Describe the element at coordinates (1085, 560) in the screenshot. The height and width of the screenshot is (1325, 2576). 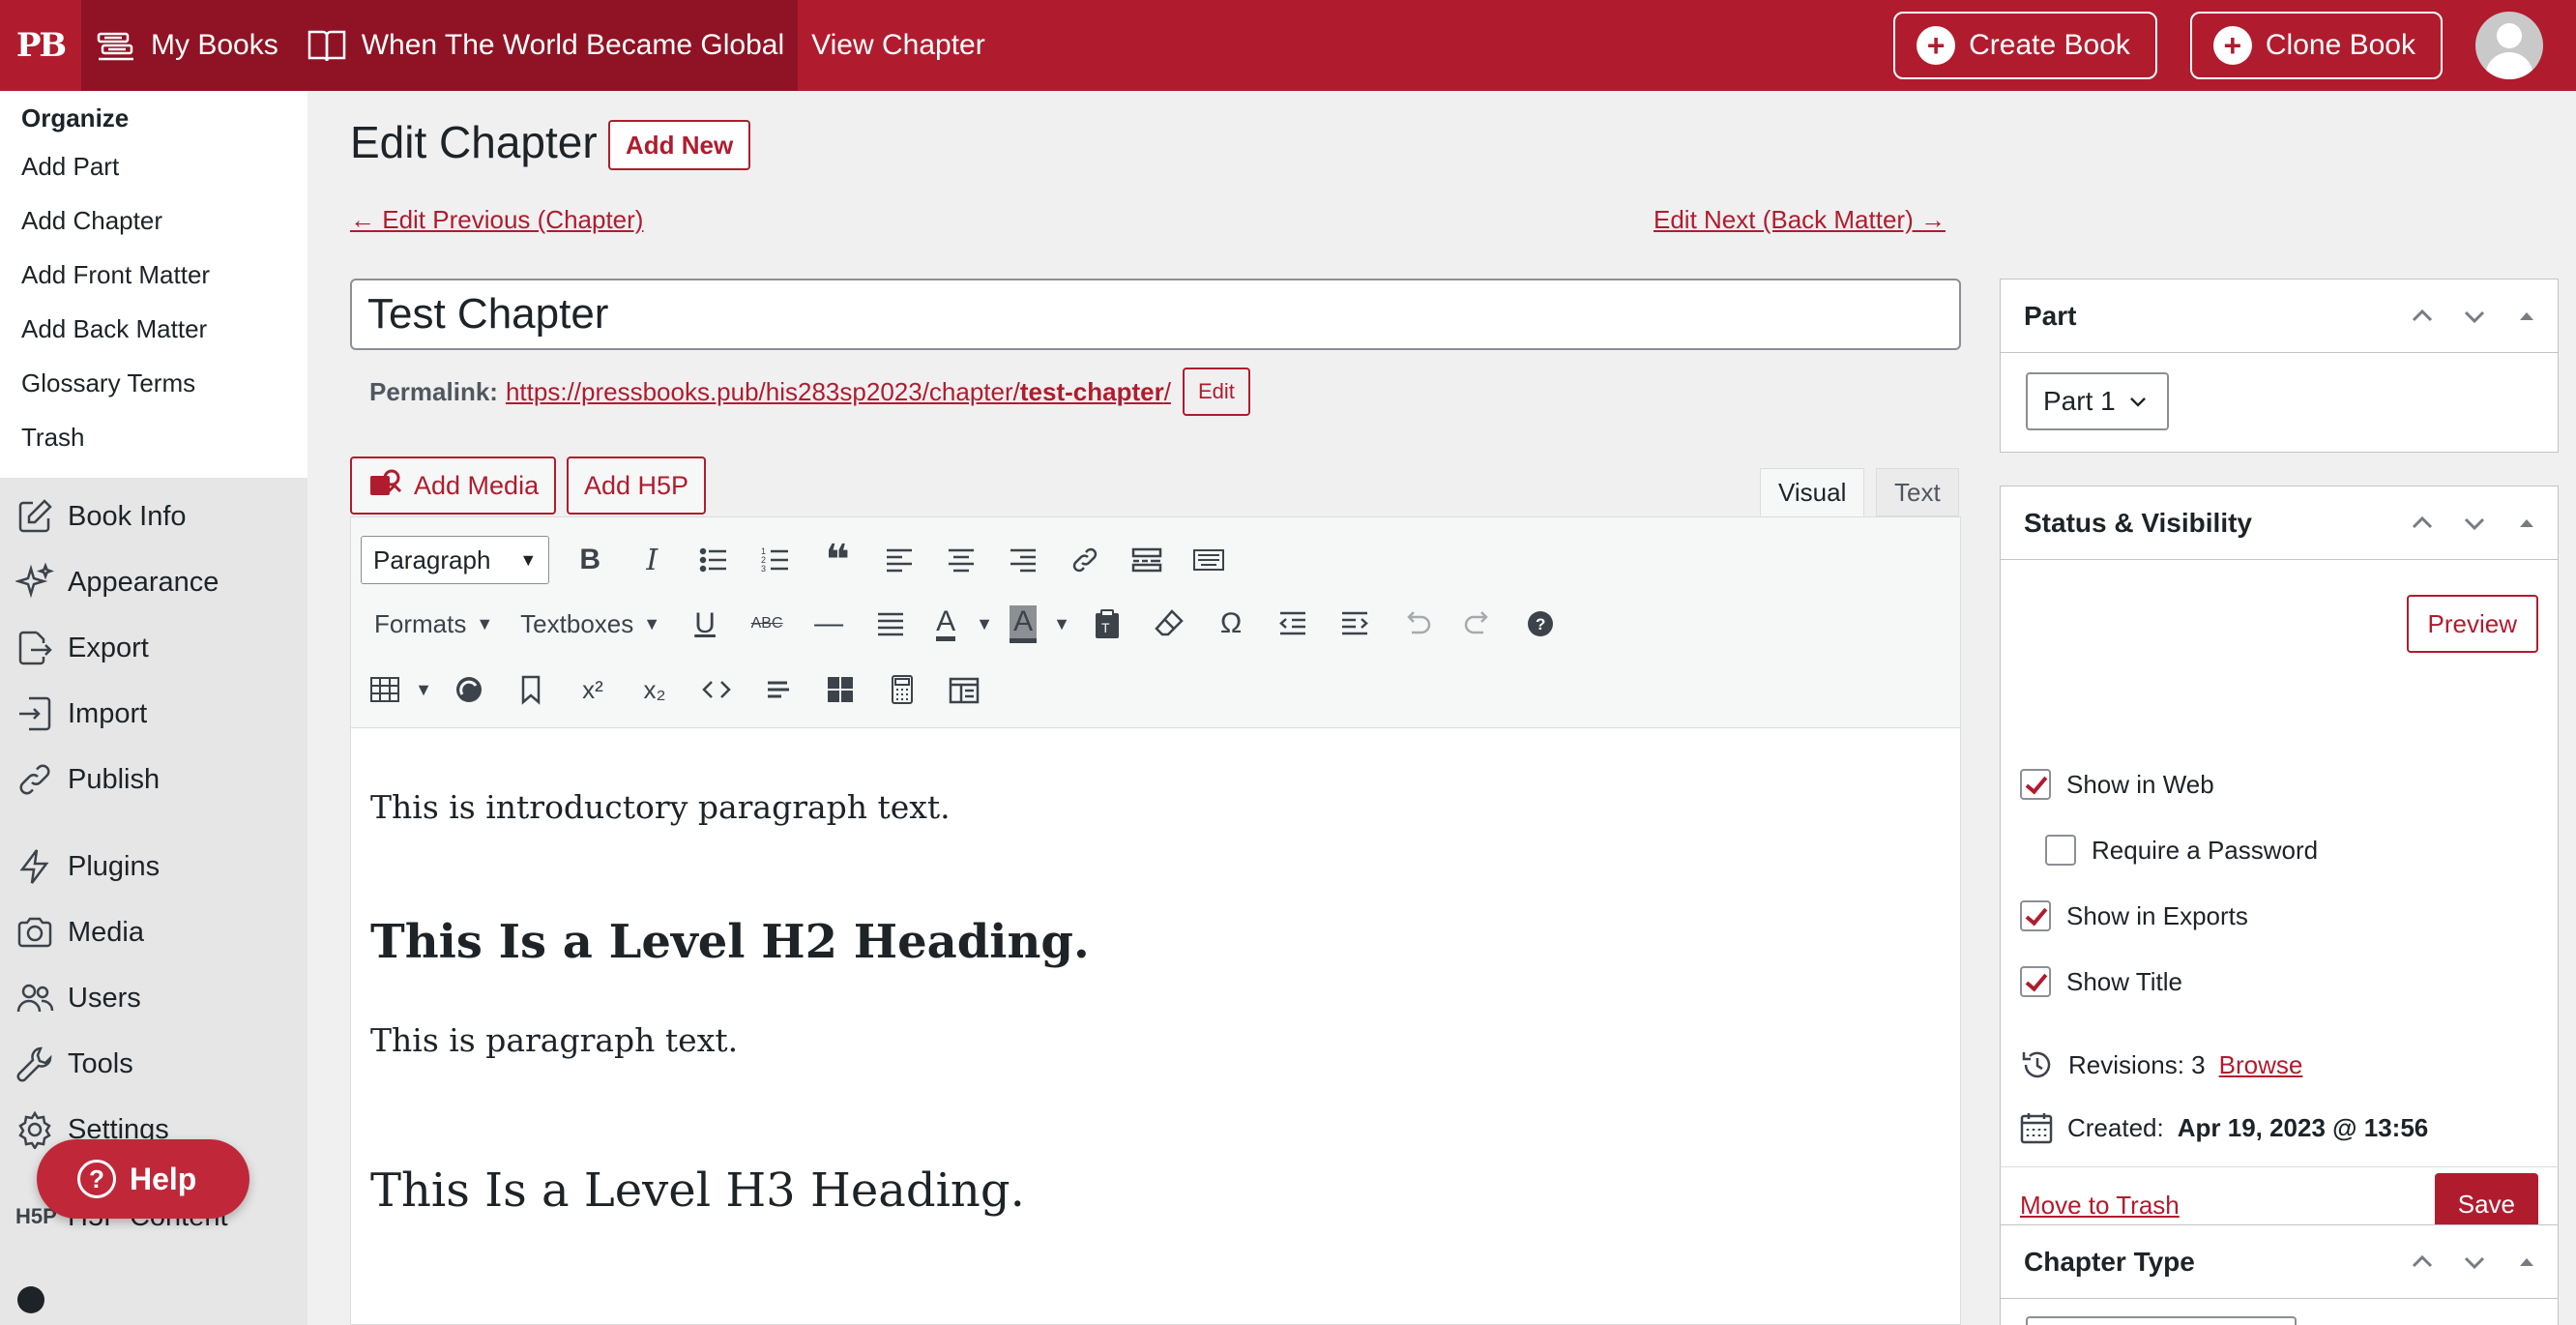
I see `insert-link-icon` at that location.